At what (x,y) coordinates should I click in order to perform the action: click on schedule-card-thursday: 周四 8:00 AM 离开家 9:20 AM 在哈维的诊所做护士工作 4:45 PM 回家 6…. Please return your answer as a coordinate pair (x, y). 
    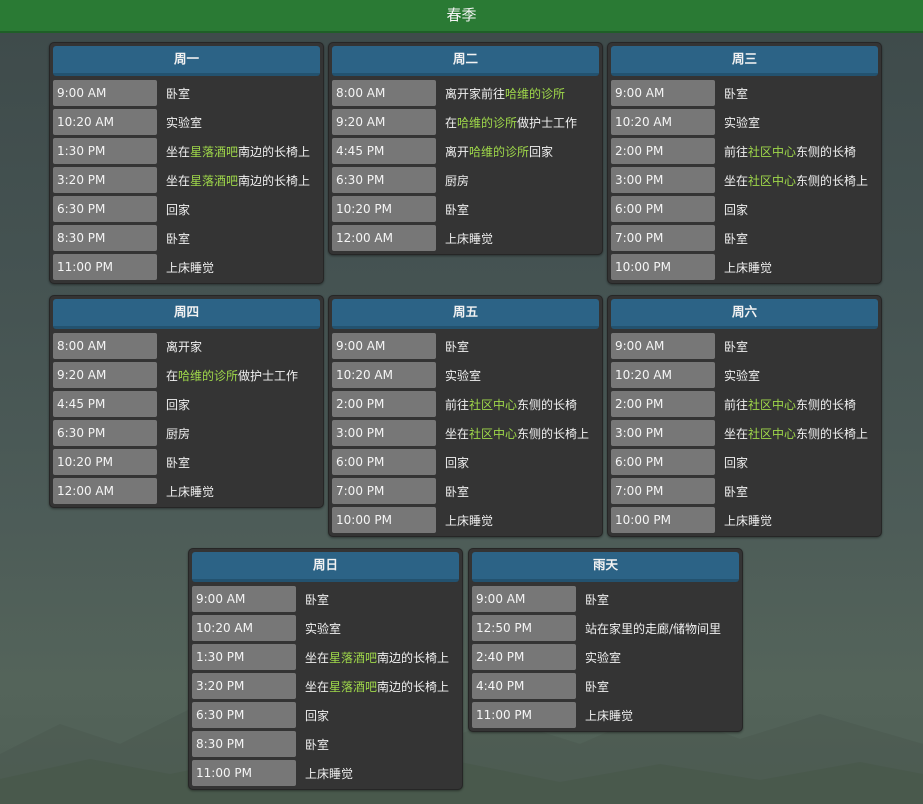
    Looking at the image, I should click on (186, 401).